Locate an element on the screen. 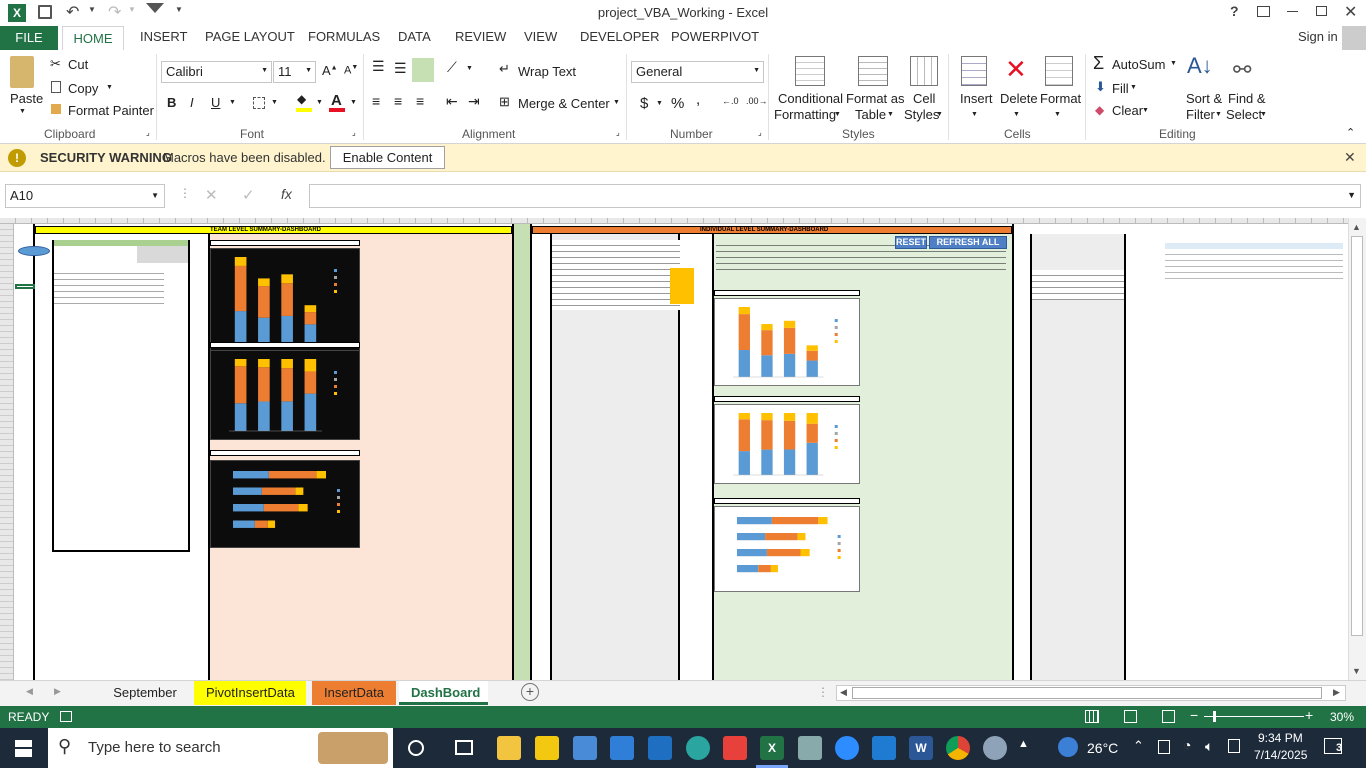 The height and width of the screenshot is (768, 1366). format-painter-icon is located at coordinates (56, 109).